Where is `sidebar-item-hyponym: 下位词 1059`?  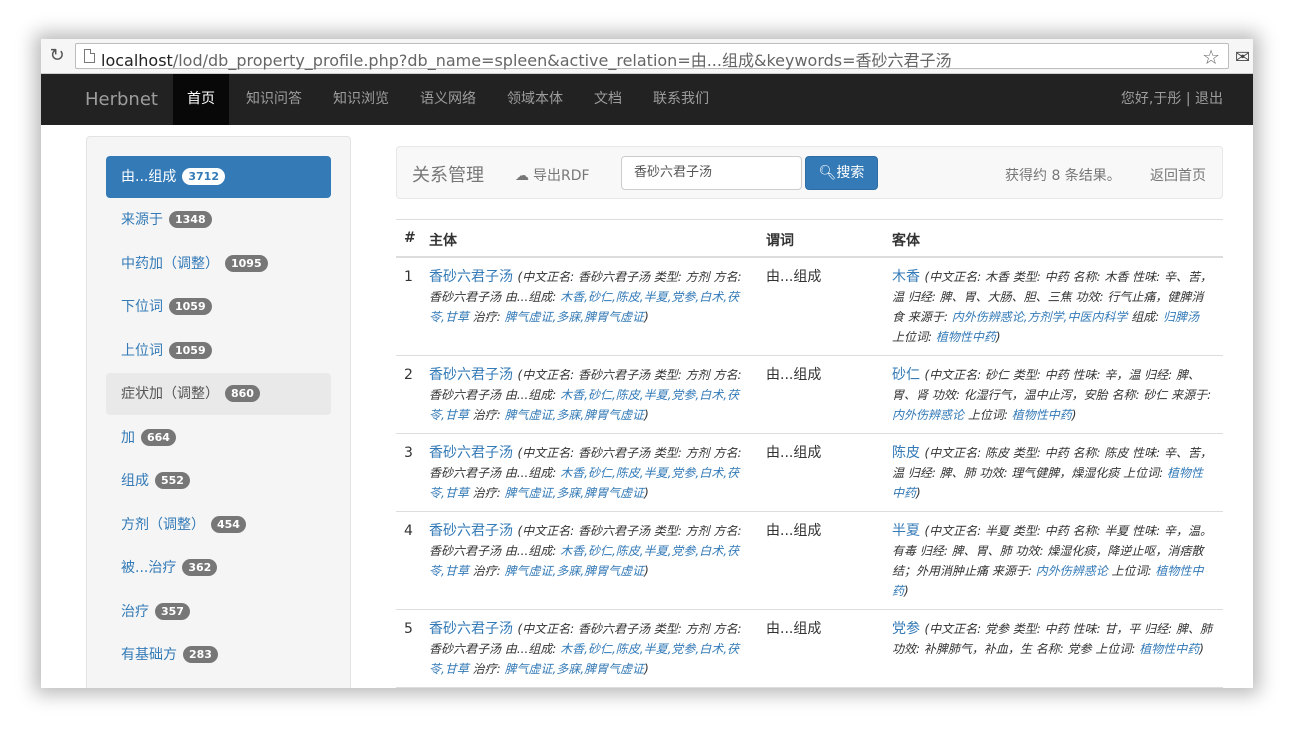 sidebar-item-hyponym: 下位词 1059 is located at coordinates (218, 307).